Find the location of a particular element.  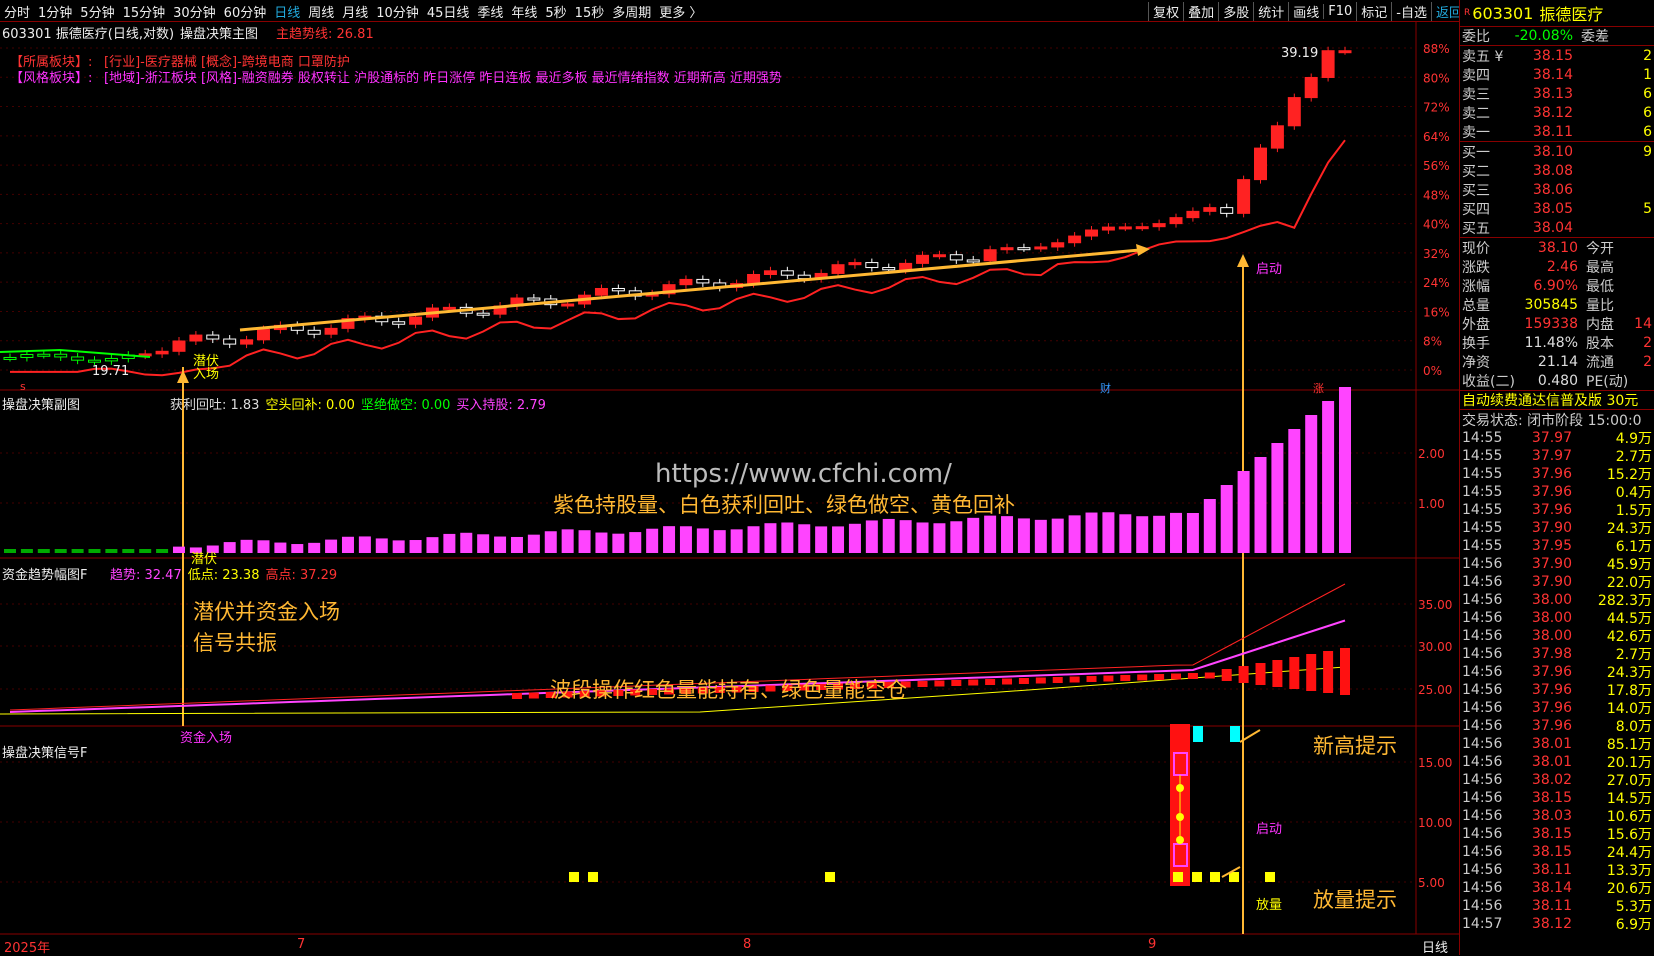

period-tab-9: 10分钟 is located at coordinates (397, 11).